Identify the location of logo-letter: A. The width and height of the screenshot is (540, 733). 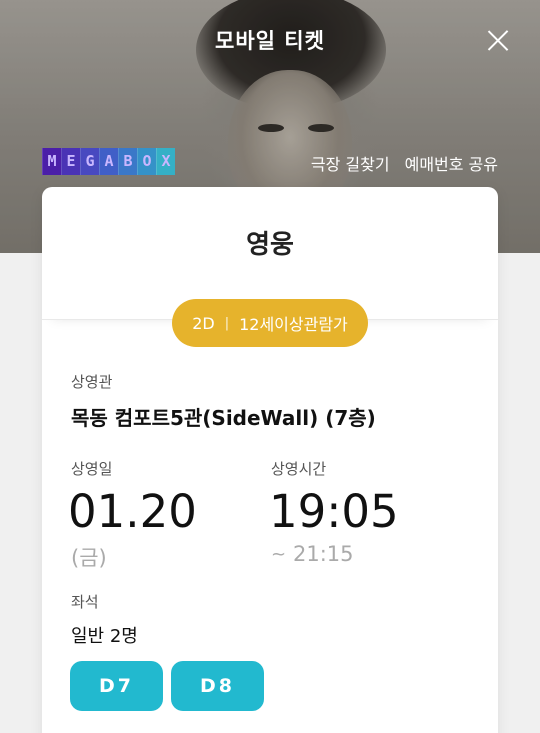
(108, 161).